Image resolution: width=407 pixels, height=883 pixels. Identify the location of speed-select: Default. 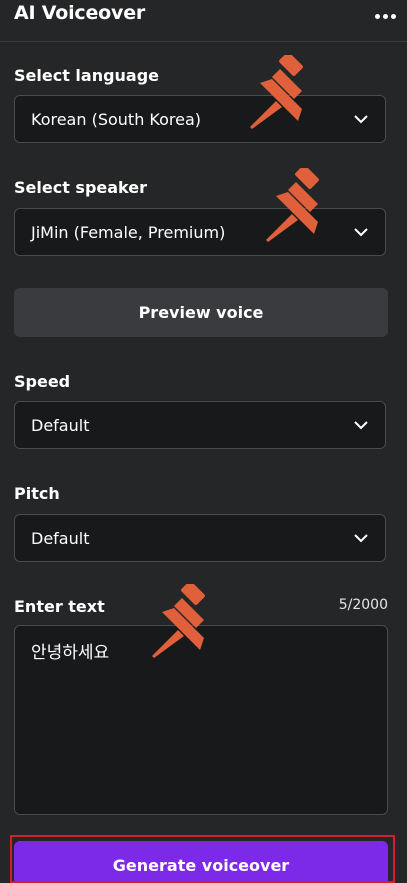
(200, 425).